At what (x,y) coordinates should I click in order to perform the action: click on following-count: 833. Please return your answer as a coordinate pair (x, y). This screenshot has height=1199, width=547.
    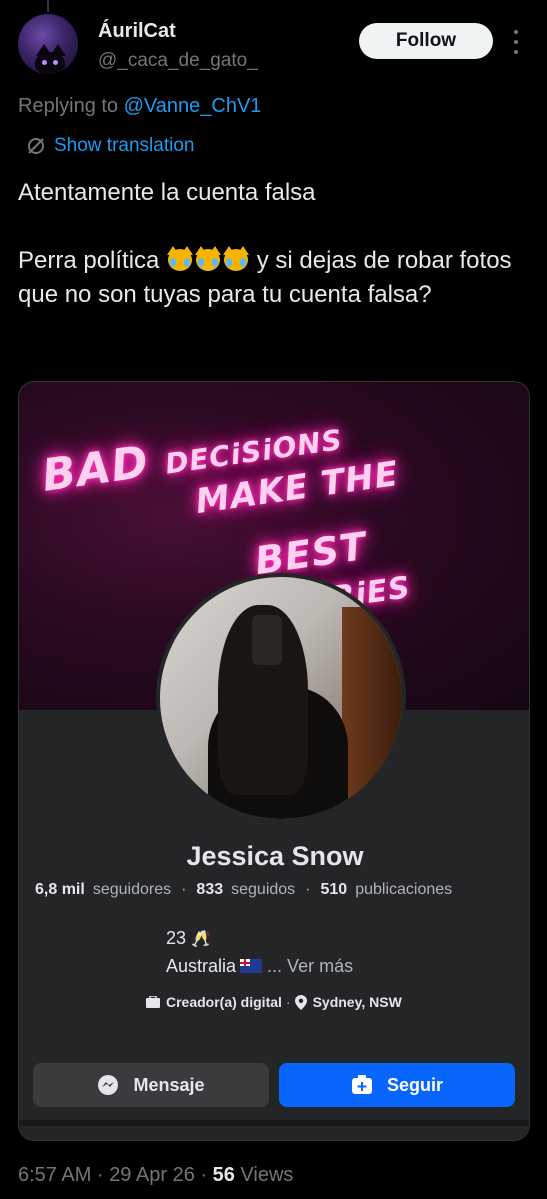
    Looking at the image, I should click on (210, 889).